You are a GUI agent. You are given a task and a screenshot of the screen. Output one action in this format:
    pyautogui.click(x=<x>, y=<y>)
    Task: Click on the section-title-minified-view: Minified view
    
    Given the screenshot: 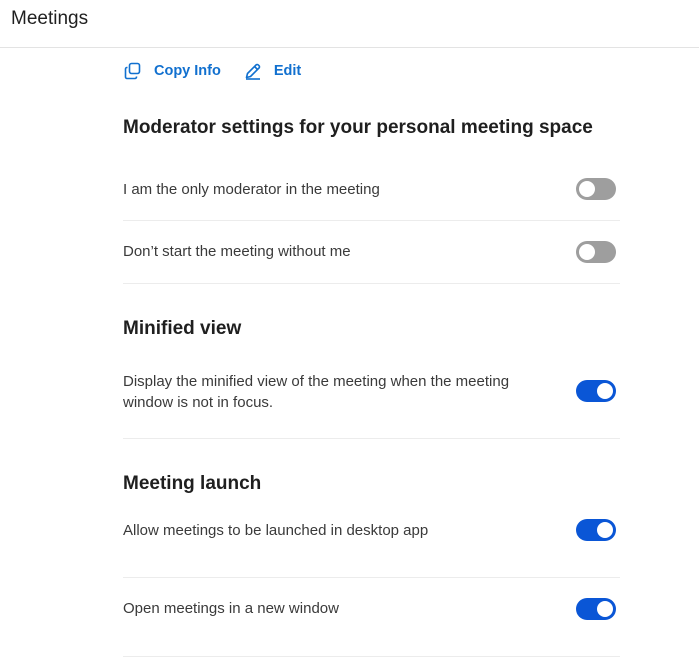 What is the action you would take?
    pyautogui.click(x=182, y=328)
    